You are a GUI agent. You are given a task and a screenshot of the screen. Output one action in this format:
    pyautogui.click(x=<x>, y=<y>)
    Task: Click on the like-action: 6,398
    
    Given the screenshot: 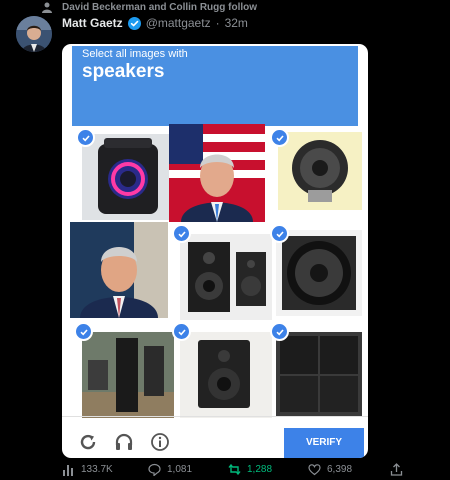 What is the action you would take?
    pyautogui.click(x=330, y=469)
    